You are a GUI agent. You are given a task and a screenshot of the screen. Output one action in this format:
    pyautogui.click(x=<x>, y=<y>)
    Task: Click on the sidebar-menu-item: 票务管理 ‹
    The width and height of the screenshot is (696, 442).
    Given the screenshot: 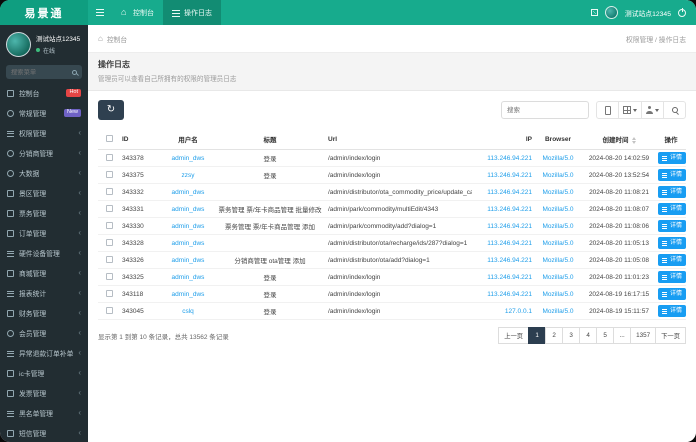 What is the action you would take?
    pyautogui.click(x=44, y=213)
    